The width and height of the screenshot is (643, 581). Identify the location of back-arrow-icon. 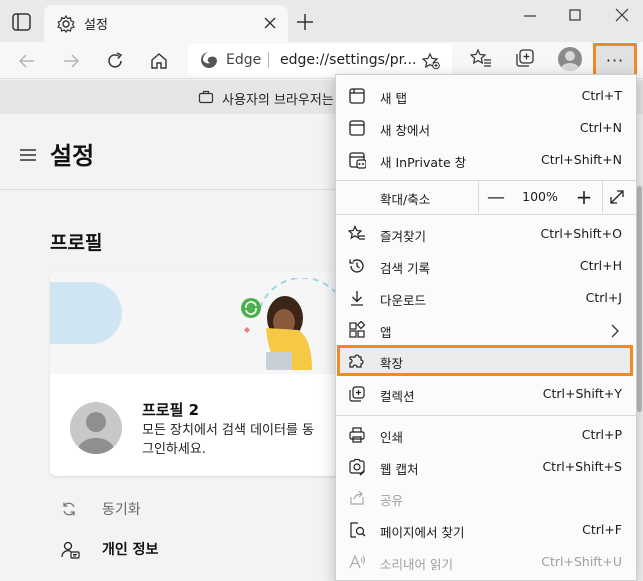
(27, 61).